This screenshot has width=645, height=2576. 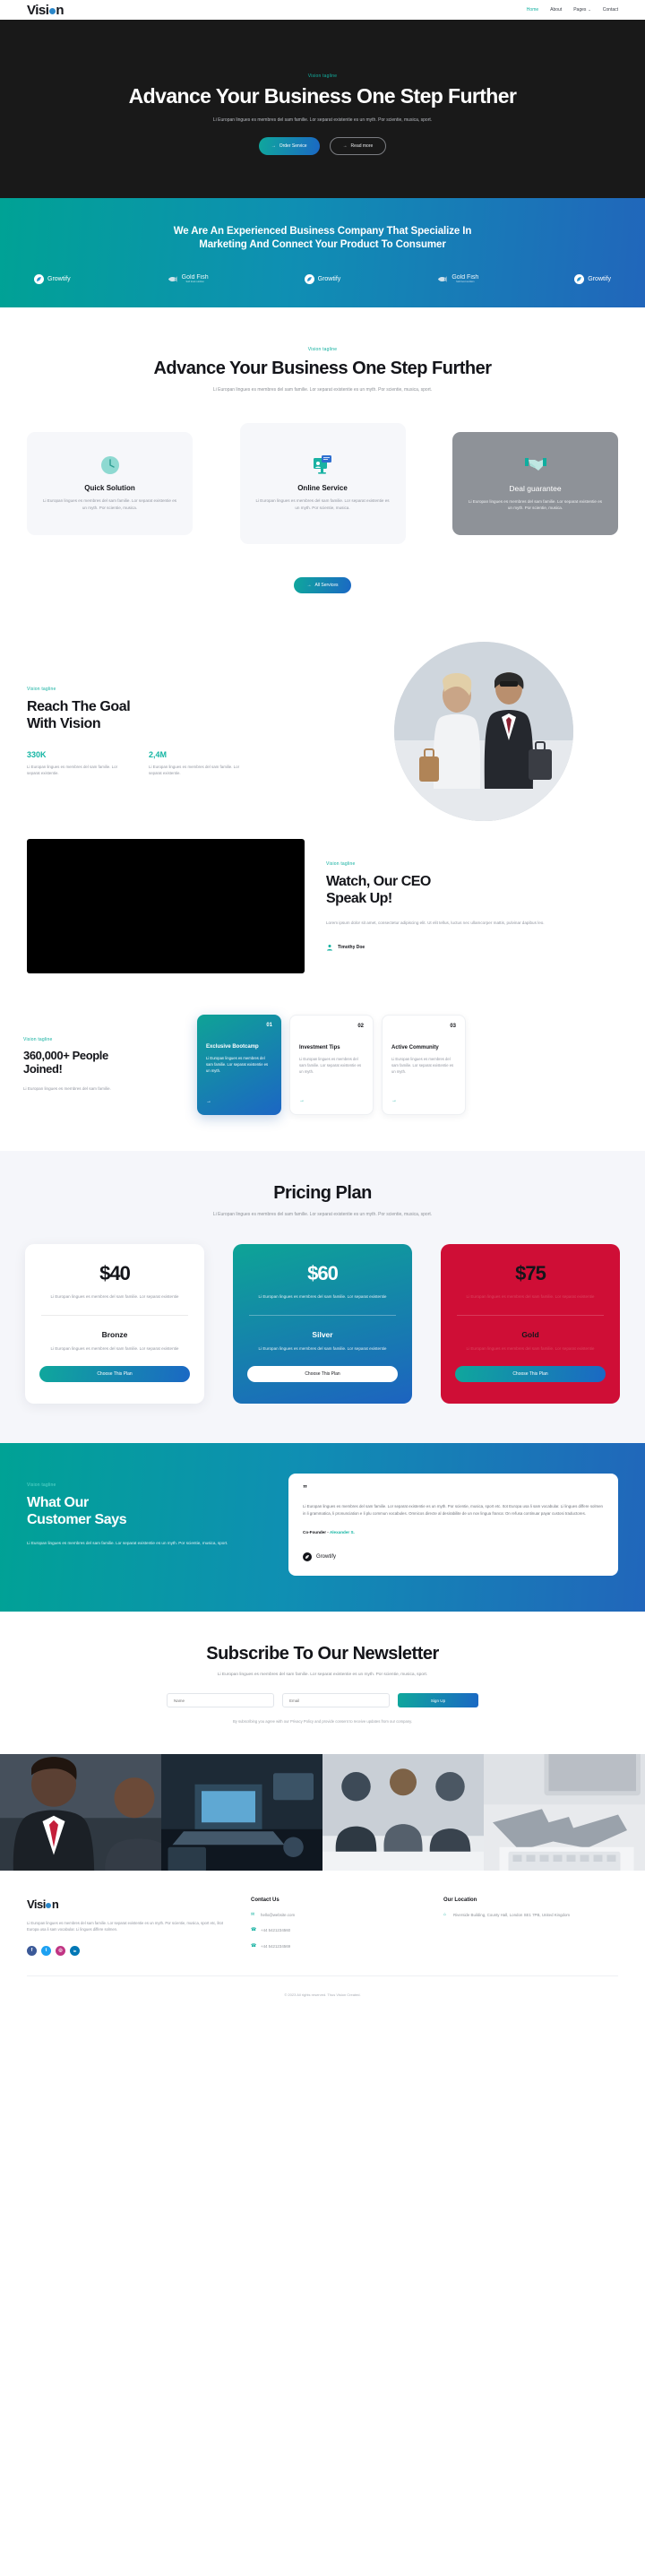 I want to click on read-more-button: → Read more, so click(x=358, y=145).